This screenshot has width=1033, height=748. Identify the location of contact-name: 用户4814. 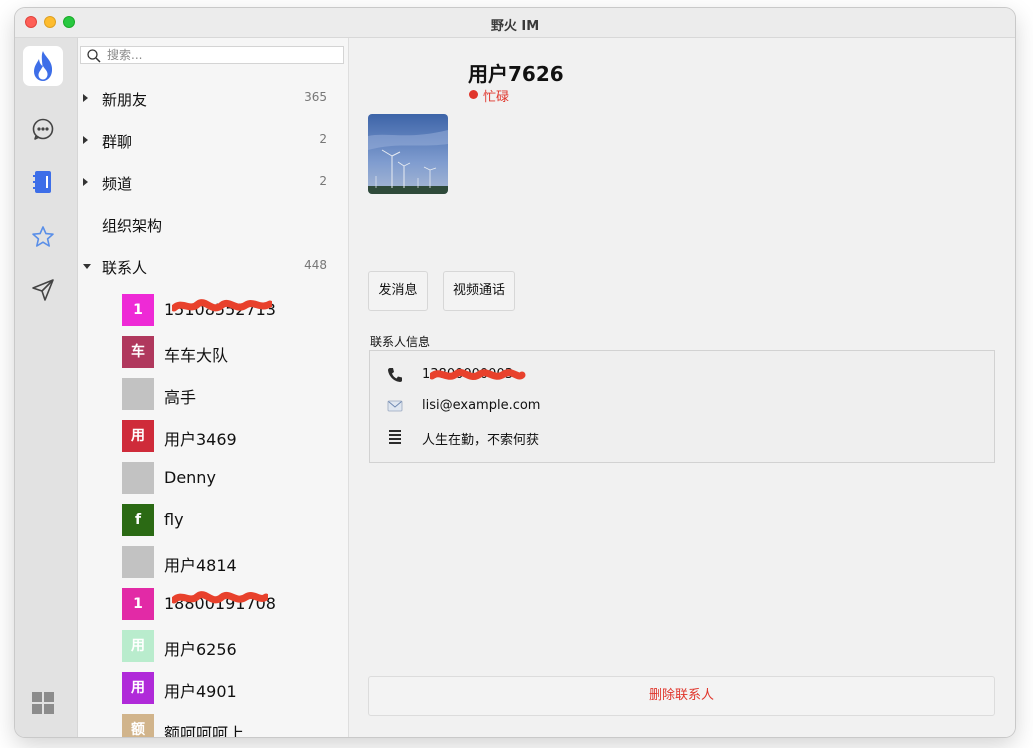
(200, 565).